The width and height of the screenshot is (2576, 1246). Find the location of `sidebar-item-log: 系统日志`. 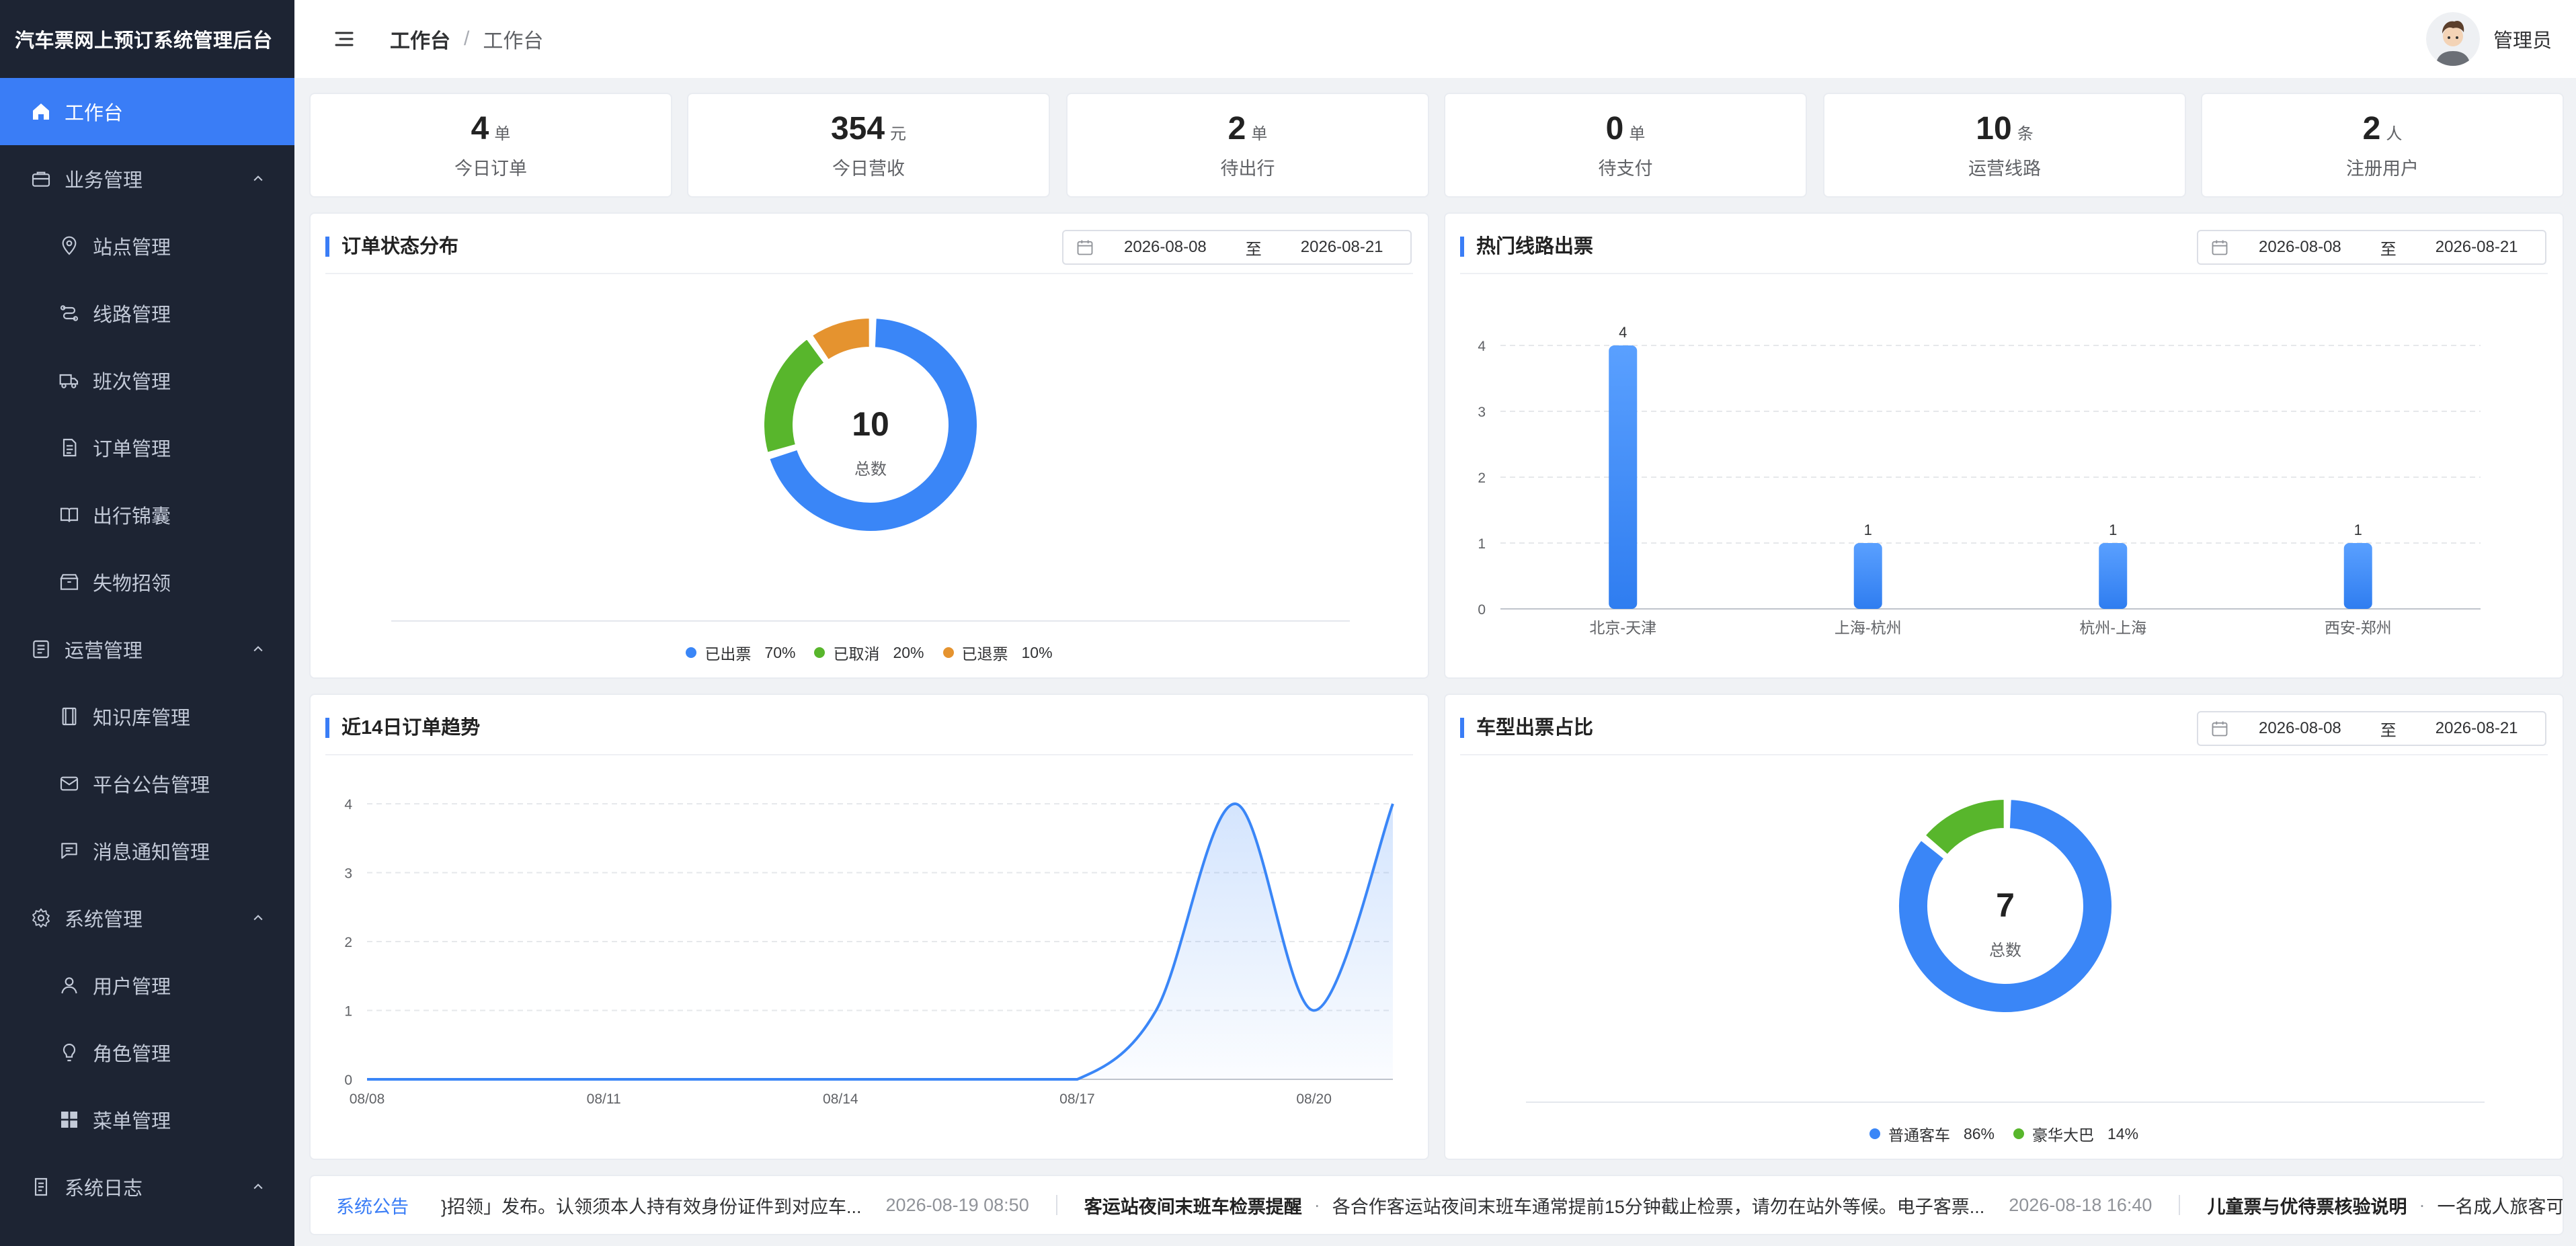

sidebar-item-log: 系统日志 is located at coordinates (147, 1186).